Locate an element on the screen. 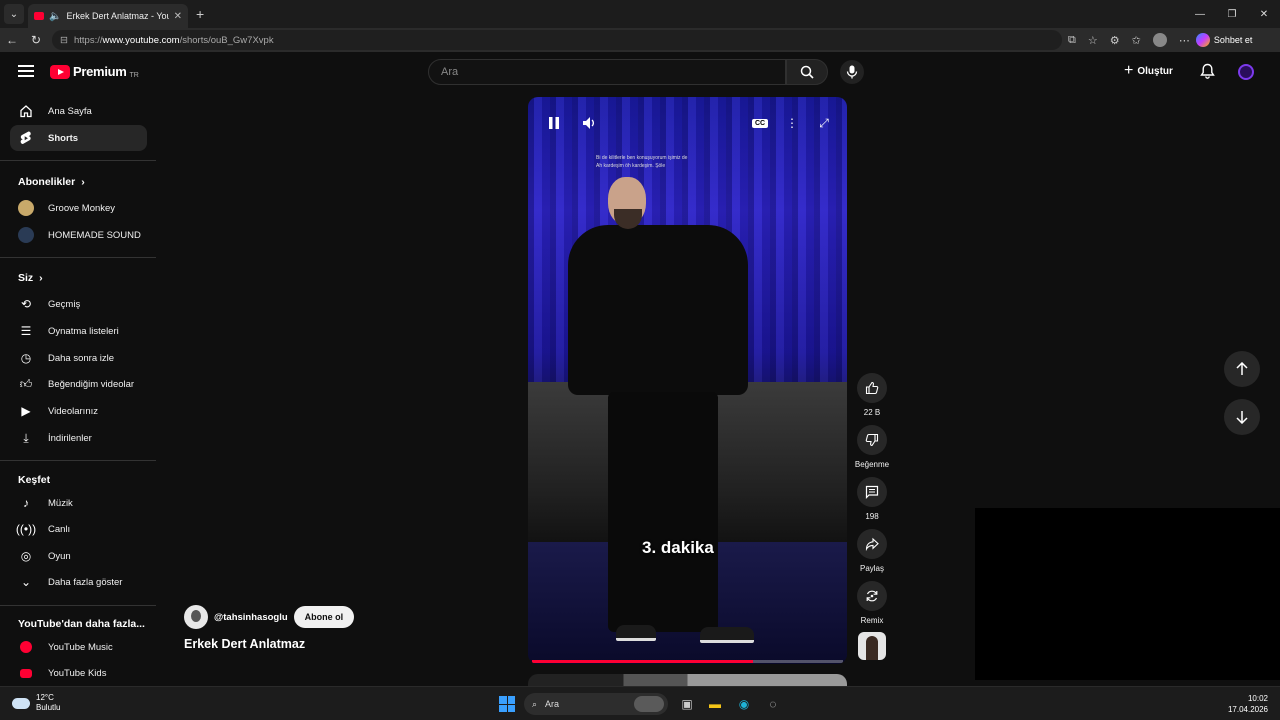  back-button: ← is located at coordinates (12, 40).